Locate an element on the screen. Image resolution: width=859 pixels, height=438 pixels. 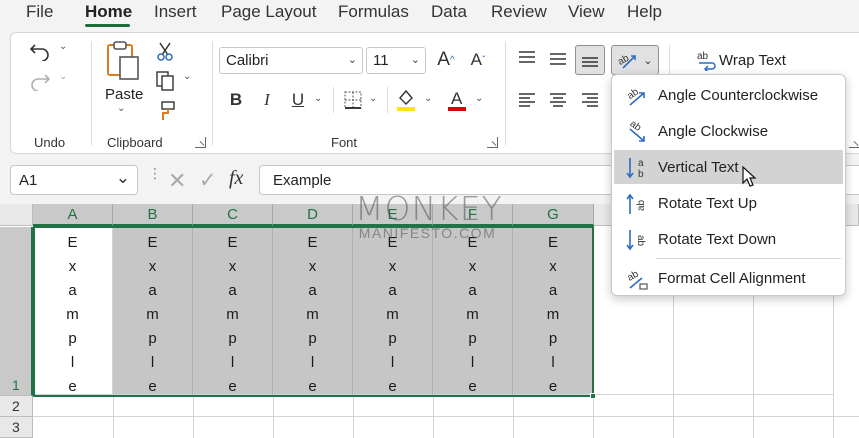
top-align-icon is located at coordinates (527, 58).